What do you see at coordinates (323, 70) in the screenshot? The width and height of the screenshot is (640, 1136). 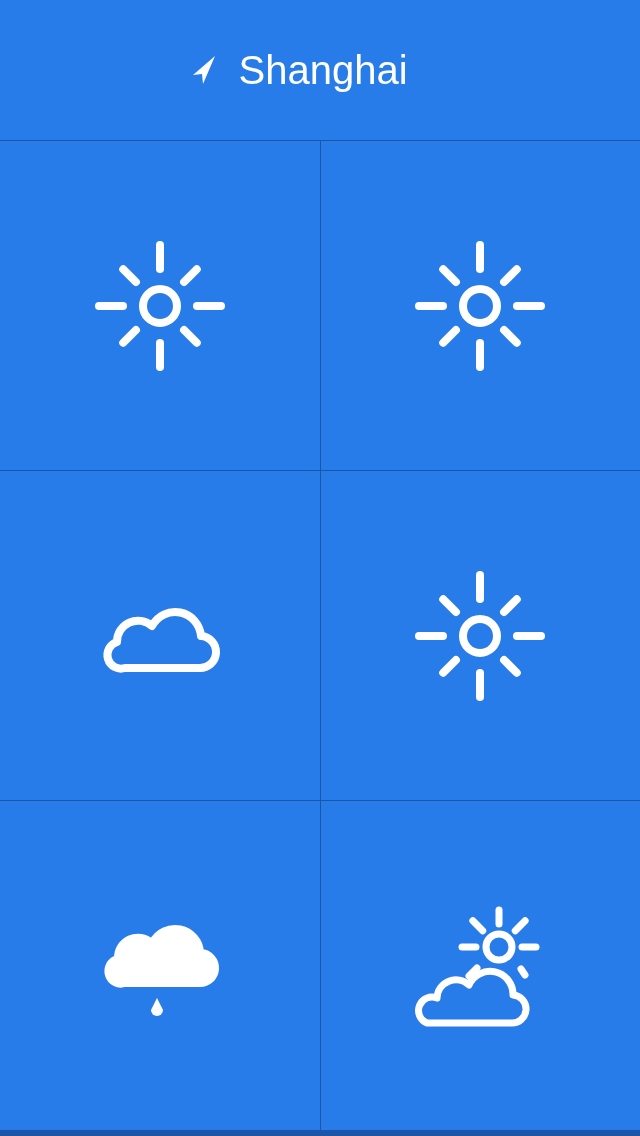 I see `city-name: Shanghai` at bounding box center [323, 70].